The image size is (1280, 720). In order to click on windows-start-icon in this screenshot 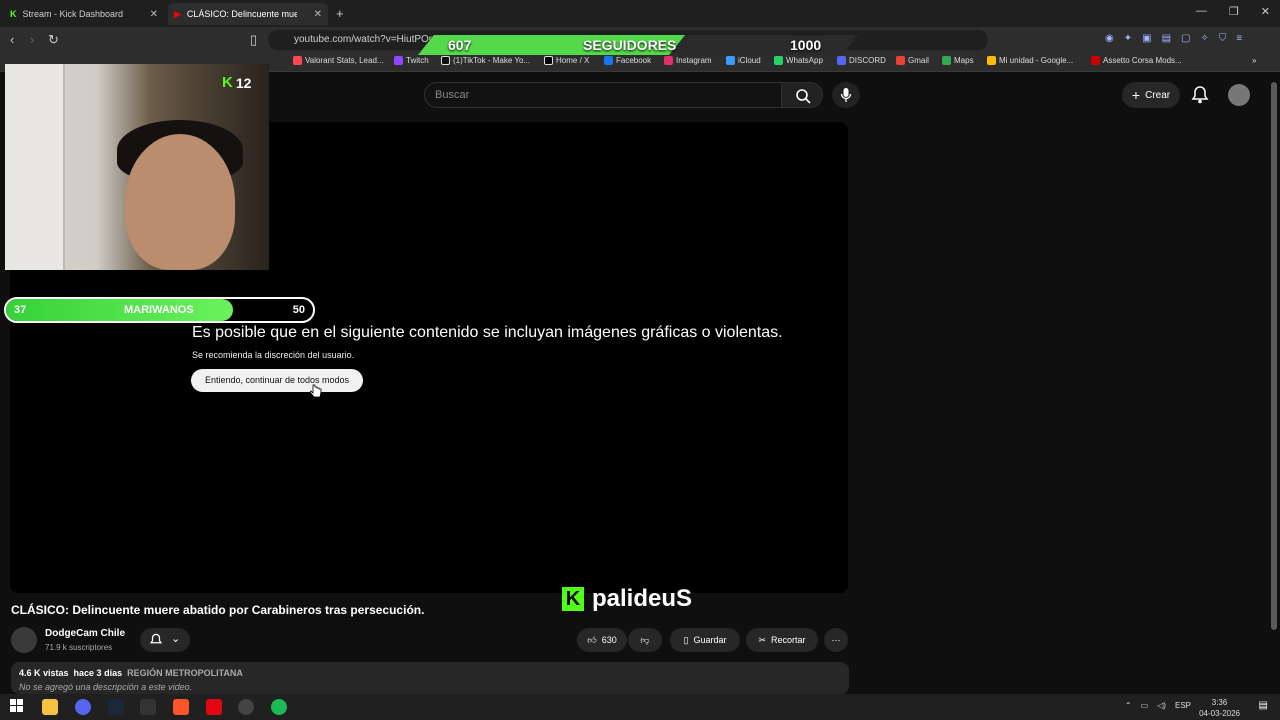, I will do `click(18, 707)`.